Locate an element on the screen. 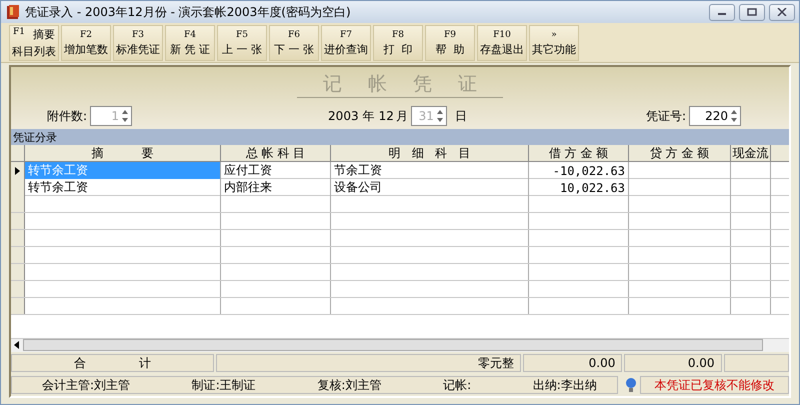 This screenshot has height=405, width=800. voucher-number-field: 220 is located at coordinates (715, 116).